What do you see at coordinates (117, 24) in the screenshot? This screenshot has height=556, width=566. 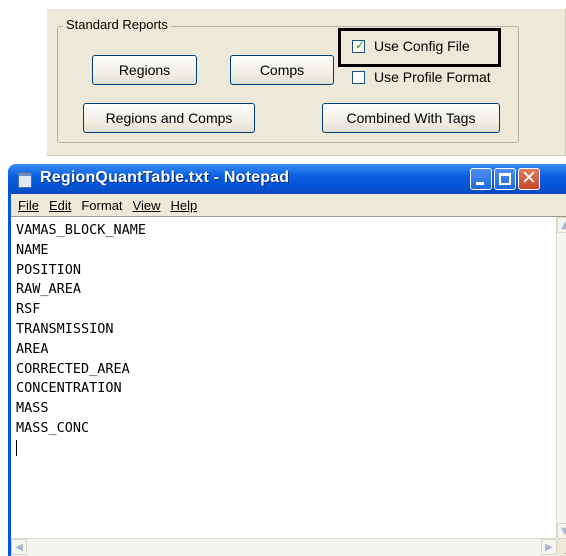 I see `standard-reports-title: Standard Reports` at bounding box center [117, 24].